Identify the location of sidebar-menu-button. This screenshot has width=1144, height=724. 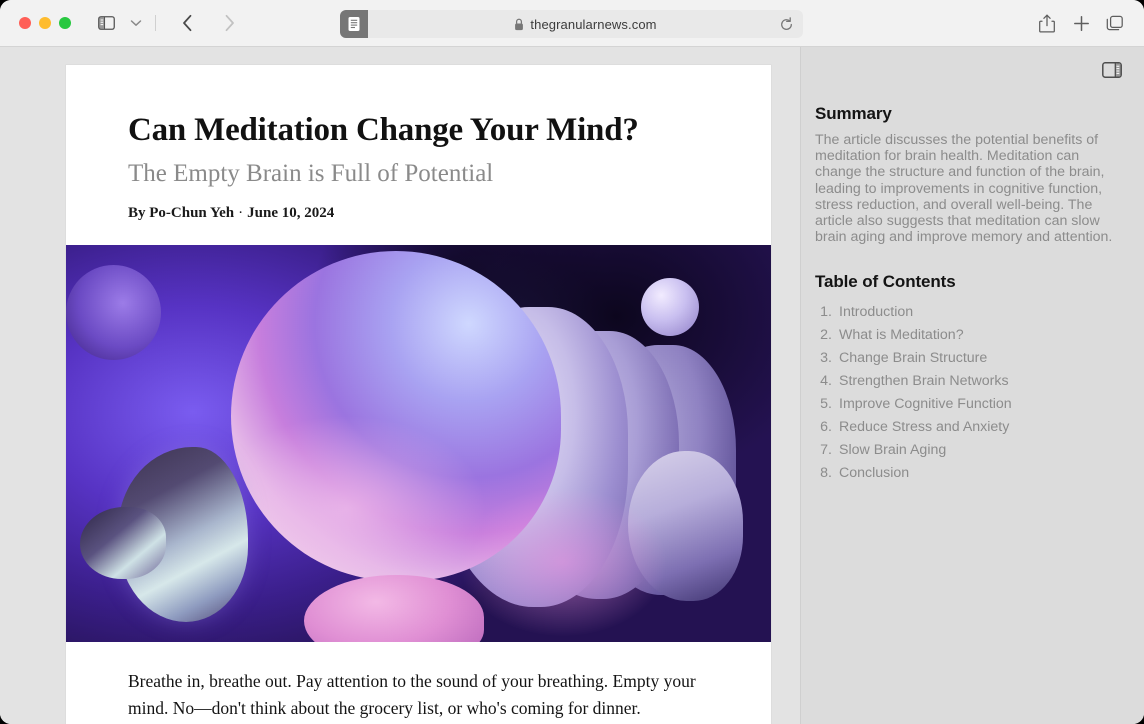
(136, 23).